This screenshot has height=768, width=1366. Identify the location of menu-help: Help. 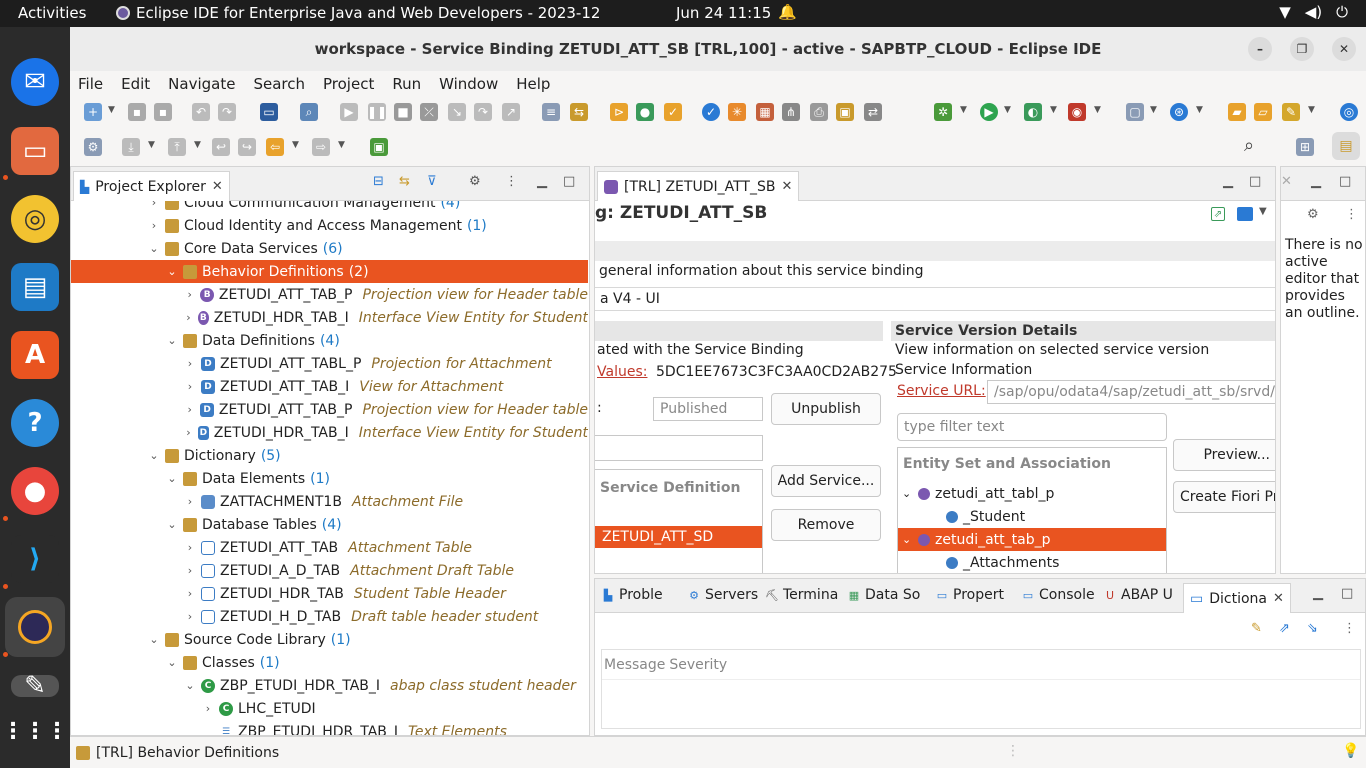
(533, 84).